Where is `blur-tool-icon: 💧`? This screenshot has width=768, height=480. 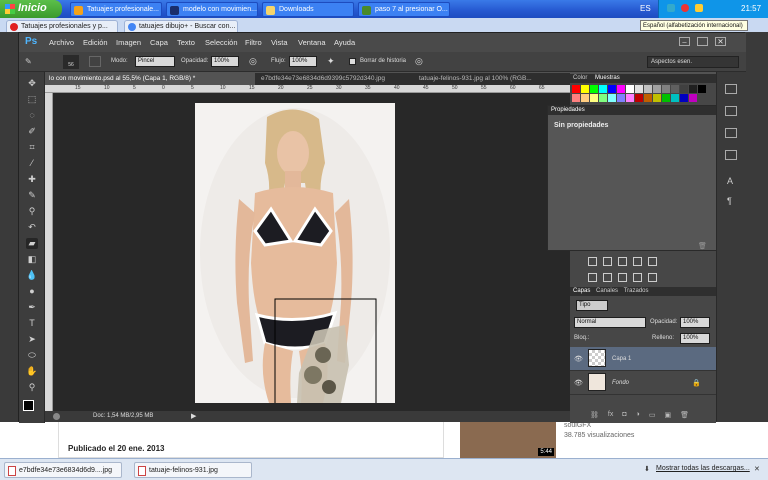
blur-tool-icon: 💧 is located at coordinates (32, 275).